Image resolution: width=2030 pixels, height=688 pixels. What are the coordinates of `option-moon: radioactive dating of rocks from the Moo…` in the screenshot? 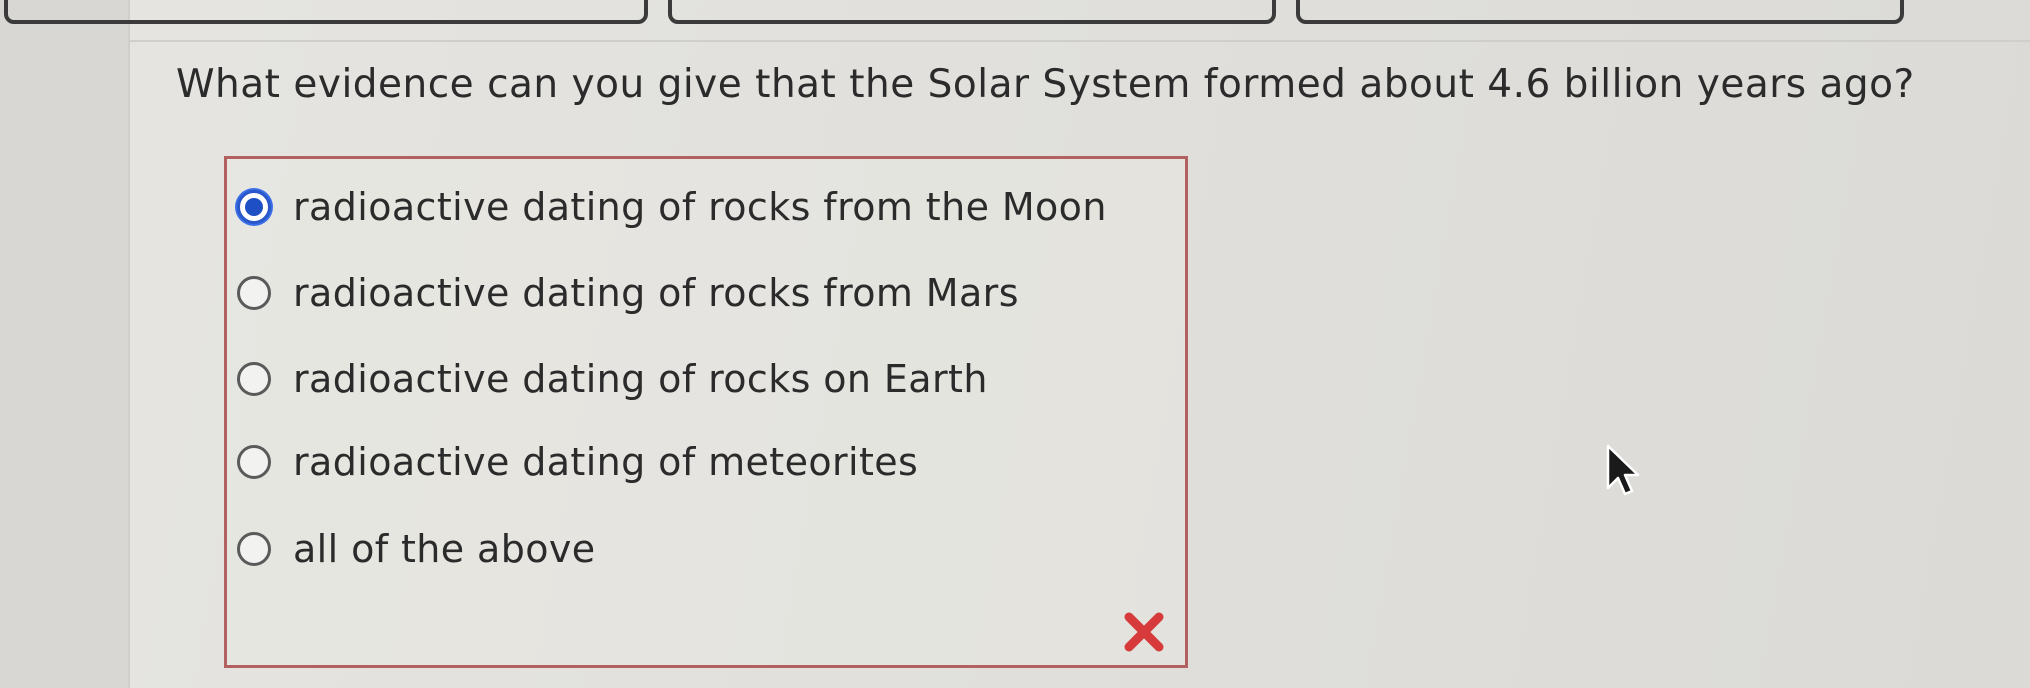 It's located at (672, 207).